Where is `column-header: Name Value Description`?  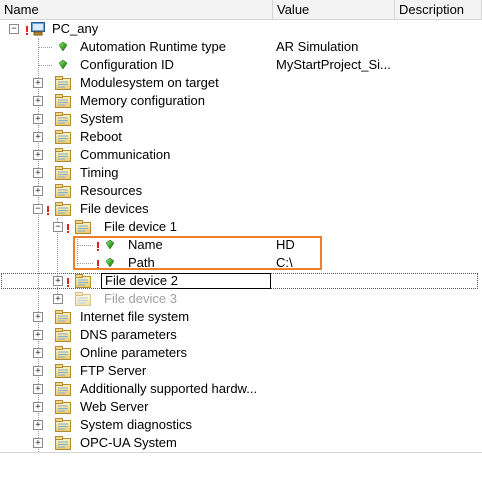 column-header: Name Value Description is located at coordinates (241, 10).